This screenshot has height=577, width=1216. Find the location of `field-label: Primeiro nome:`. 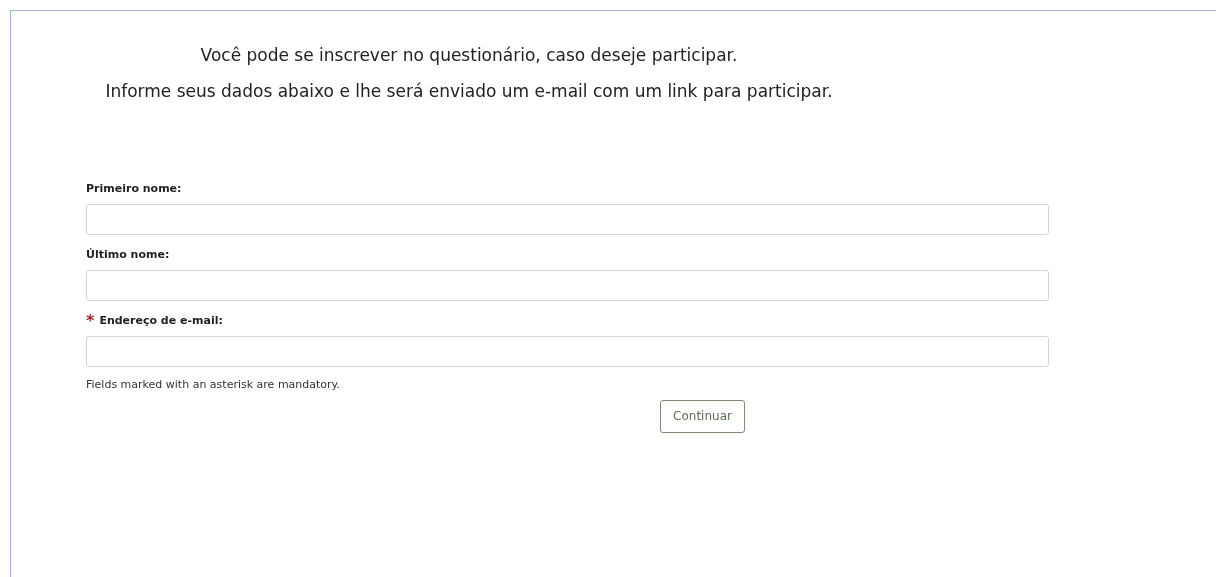

field-label: Primeiro nome: is located at coordinates (134, 188).